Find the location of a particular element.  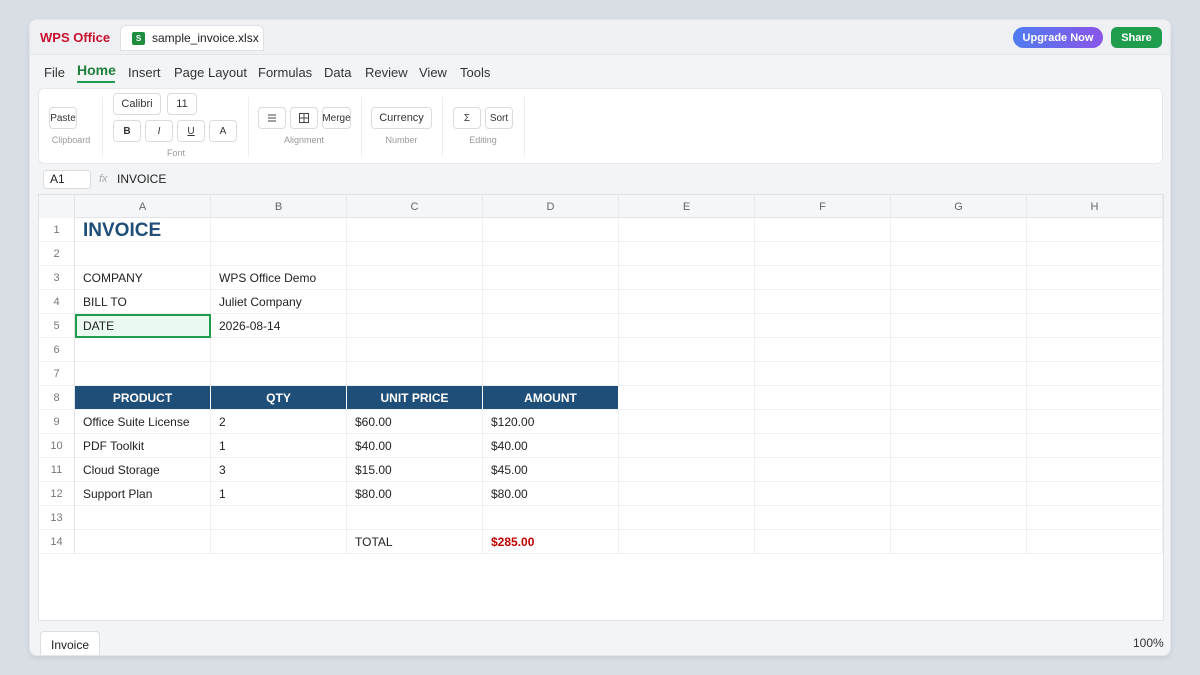

cell-e13 is located at coordinates (687, 518).